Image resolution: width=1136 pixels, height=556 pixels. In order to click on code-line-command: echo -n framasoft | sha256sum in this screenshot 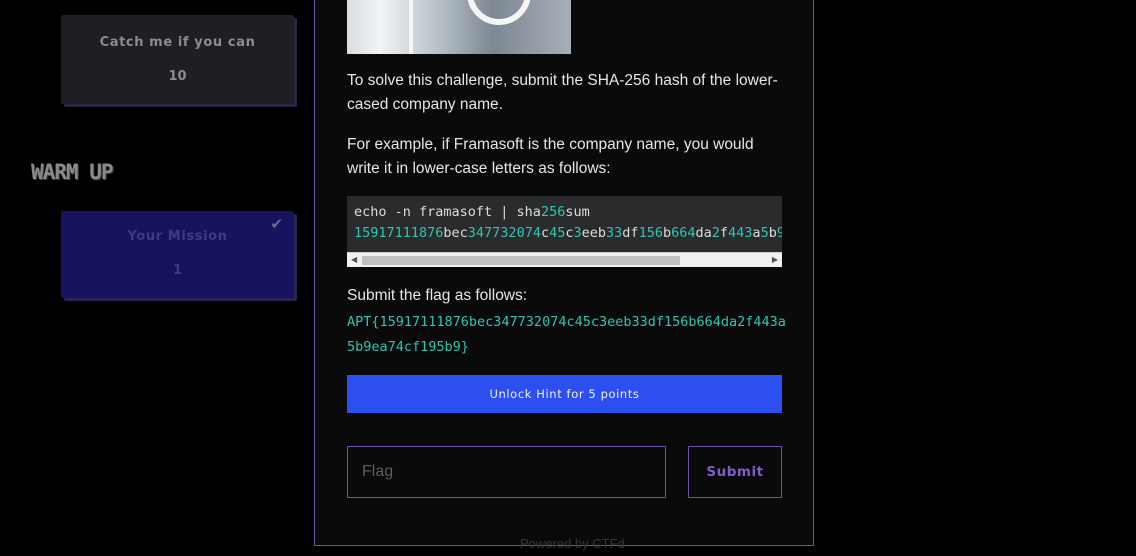, I will do `click(472, 212)`.